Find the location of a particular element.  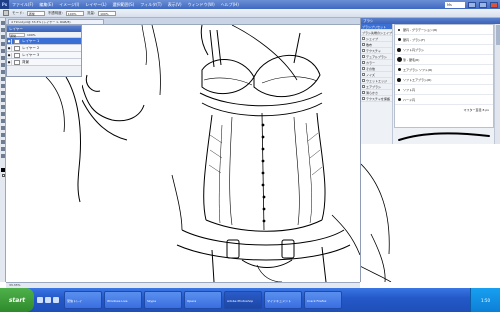

zoom-status: 33.33% is located at coordinates (14, 285).